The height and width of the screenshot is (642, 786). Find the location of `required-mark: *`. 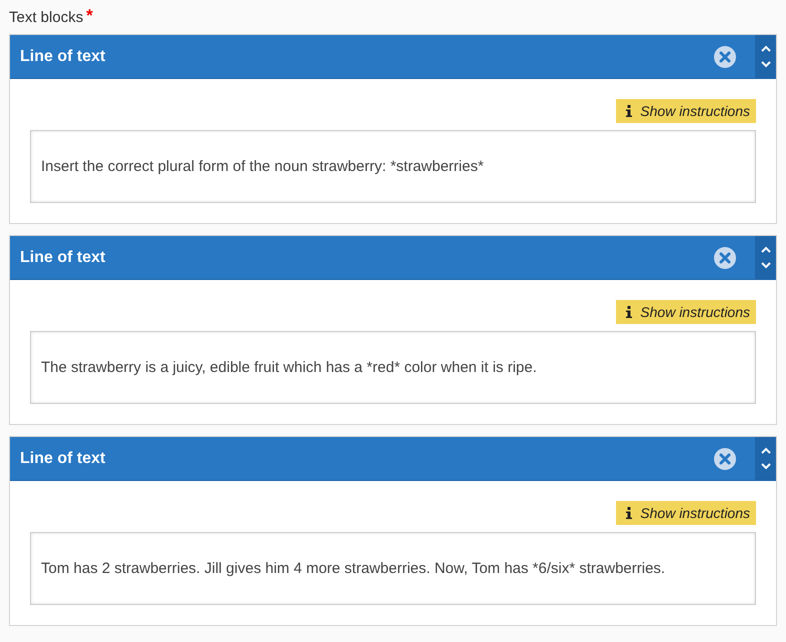

required-mark: * is located at coordinates (89, 16).